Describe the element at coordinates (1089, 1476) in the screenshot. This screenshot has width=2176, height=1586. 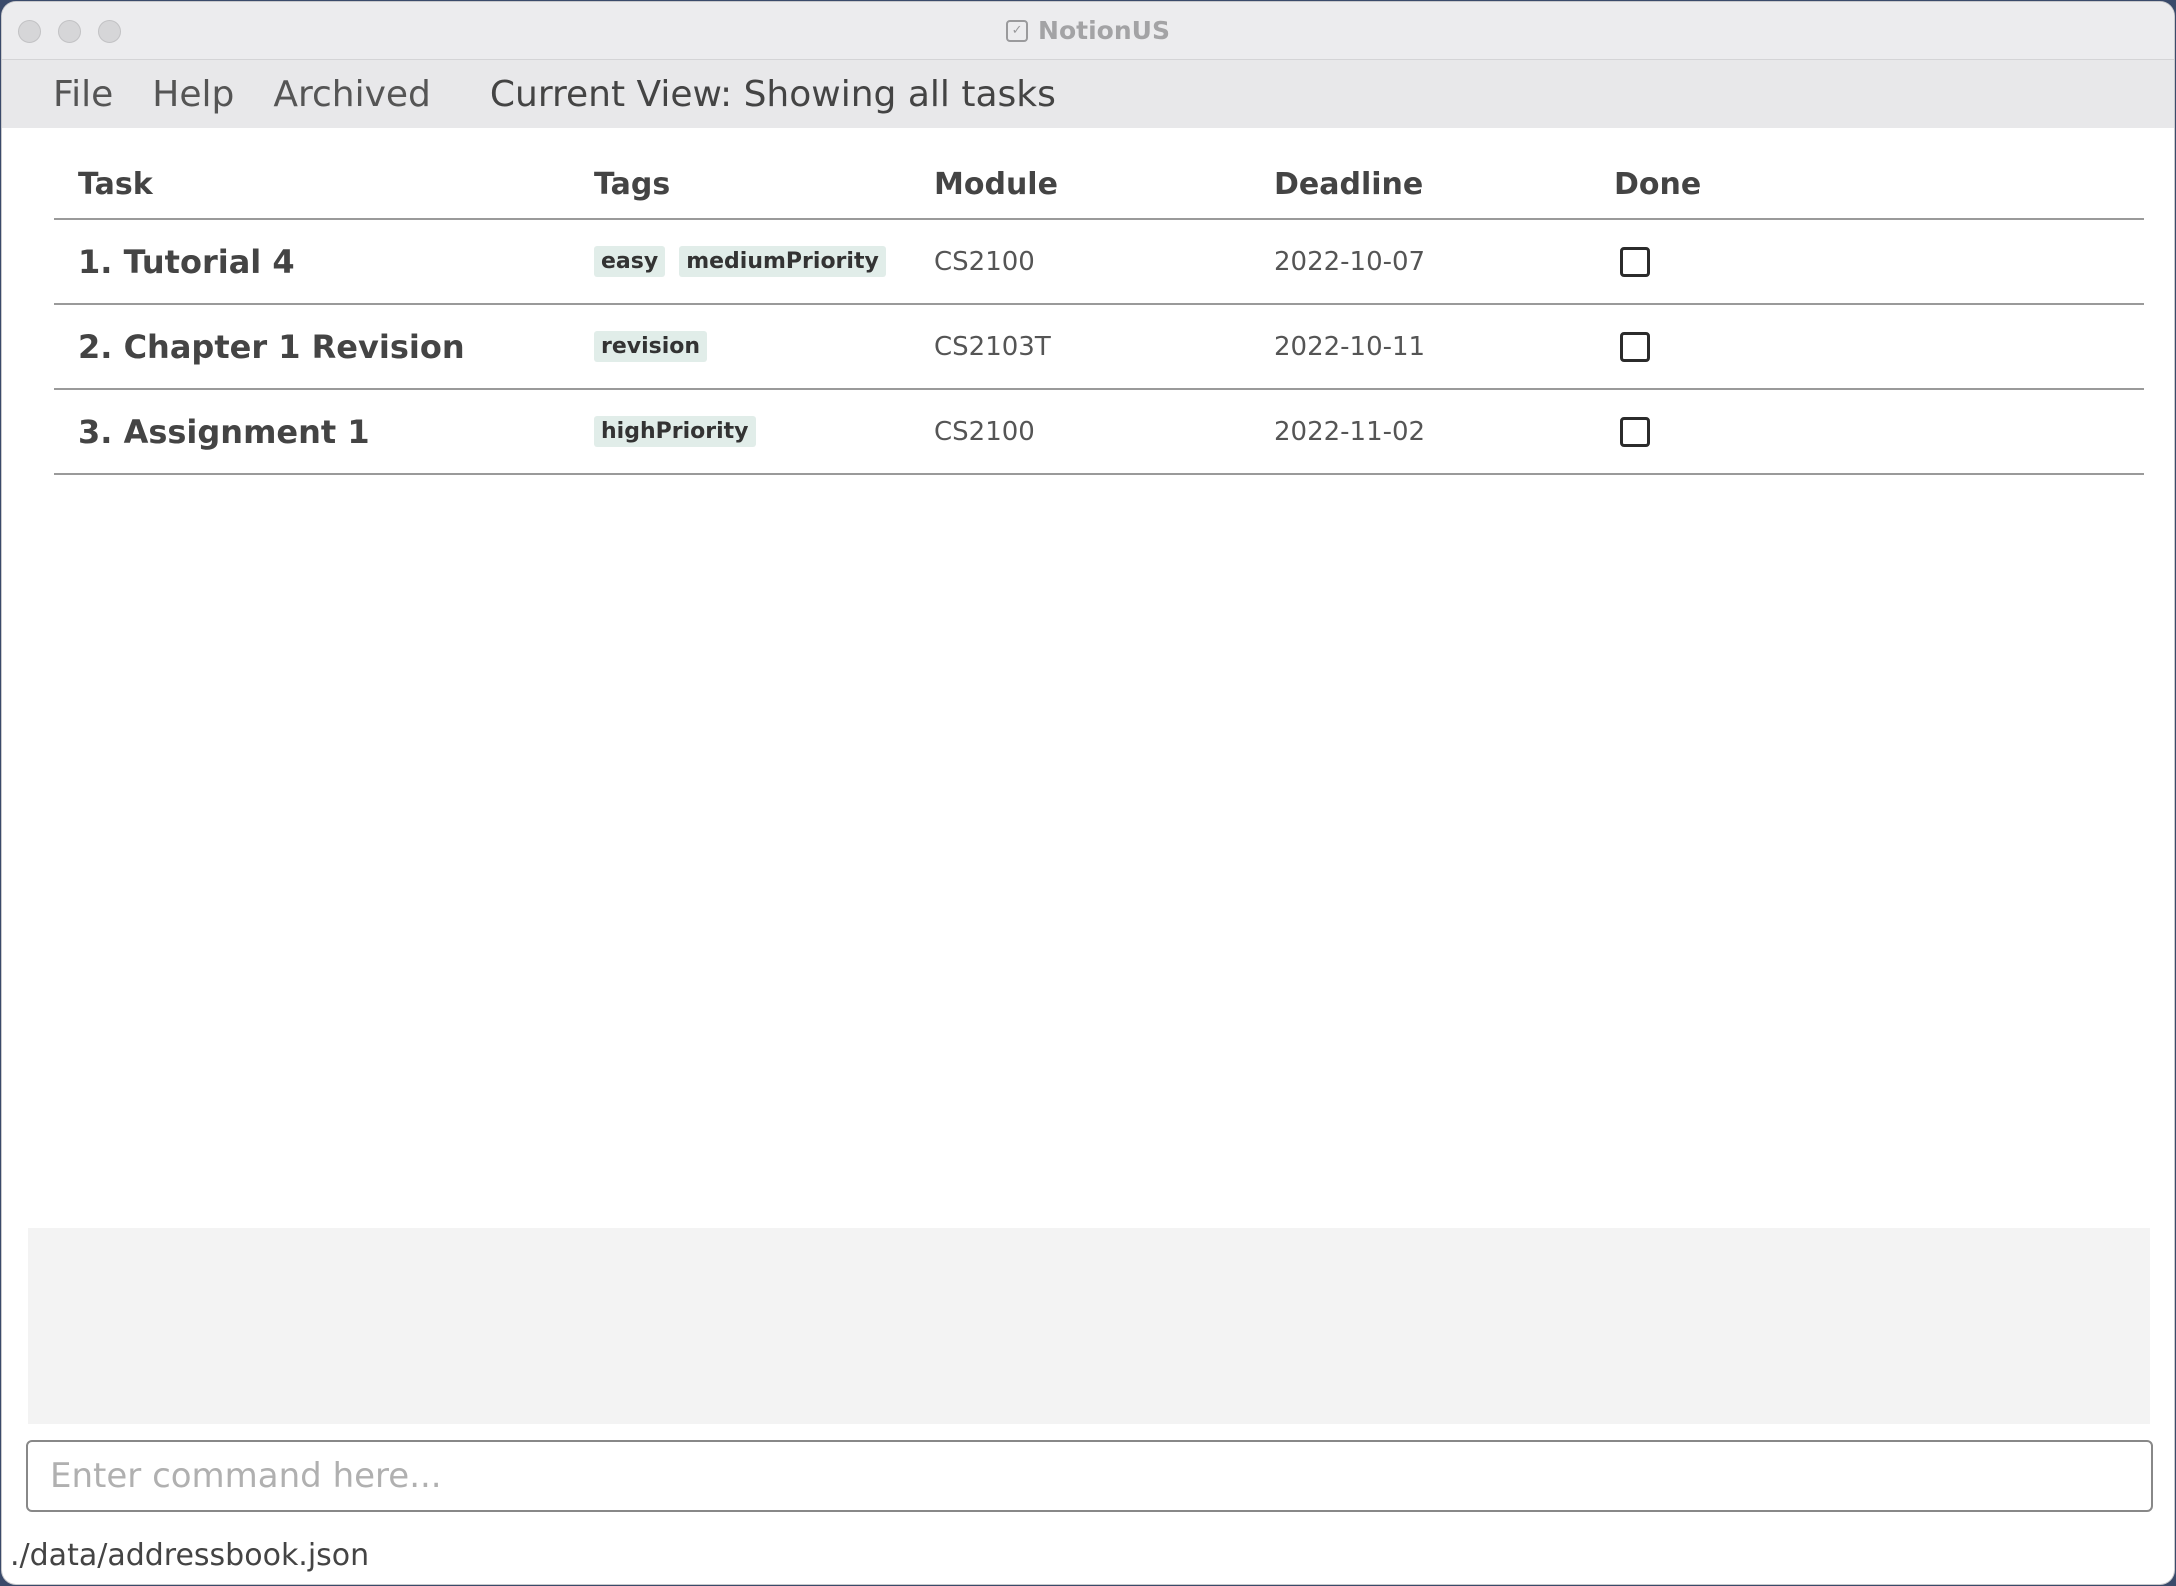
I see `command-input` at that location.